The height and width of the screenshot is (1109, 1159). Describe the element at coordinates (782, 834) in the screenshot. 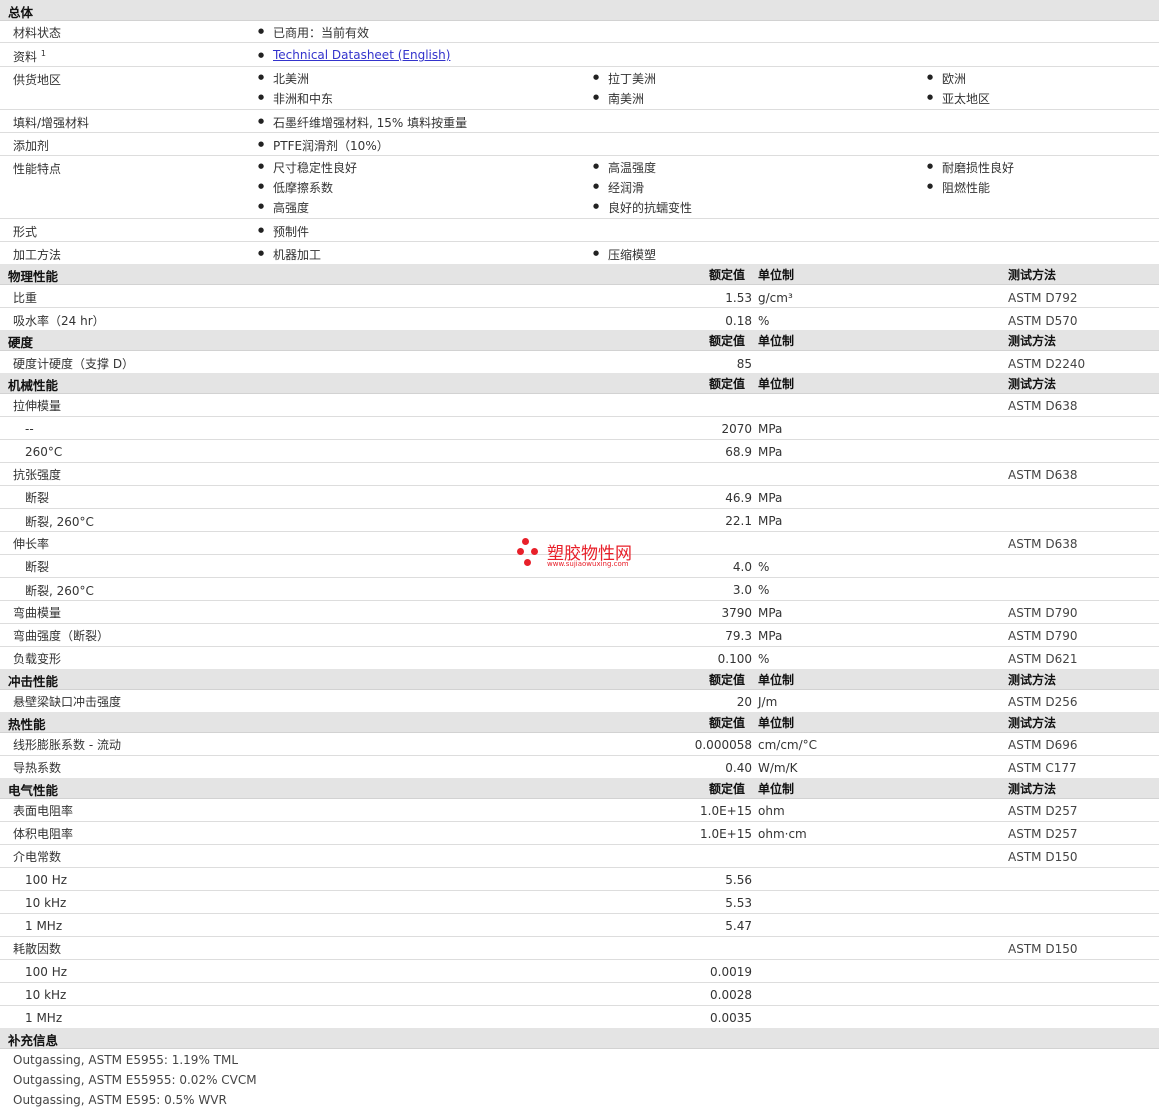

I see `property-unit: ohm·cm` at that location.